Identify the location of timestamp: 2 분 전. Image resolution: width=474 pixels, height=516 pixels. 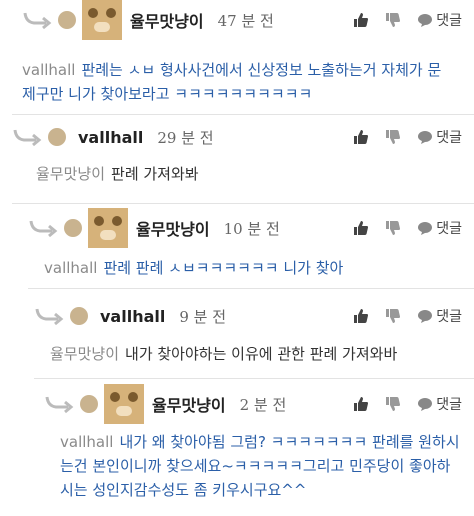
(263, 404).